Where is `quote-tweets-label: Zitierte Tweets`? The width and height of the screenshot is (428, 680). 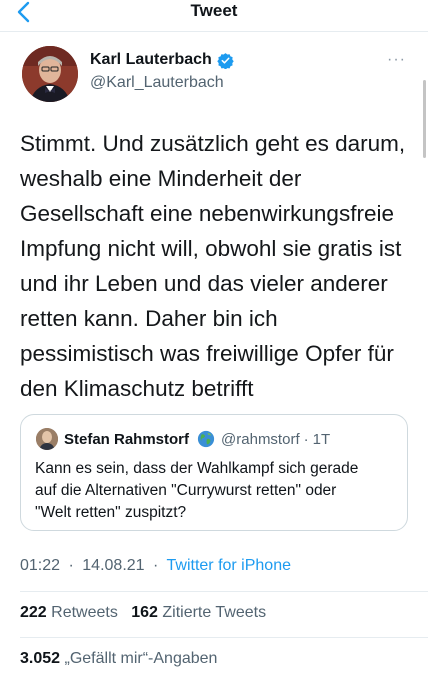 quote-tweets-label: Zitierte Tweets is located at coordinates (214, 612).